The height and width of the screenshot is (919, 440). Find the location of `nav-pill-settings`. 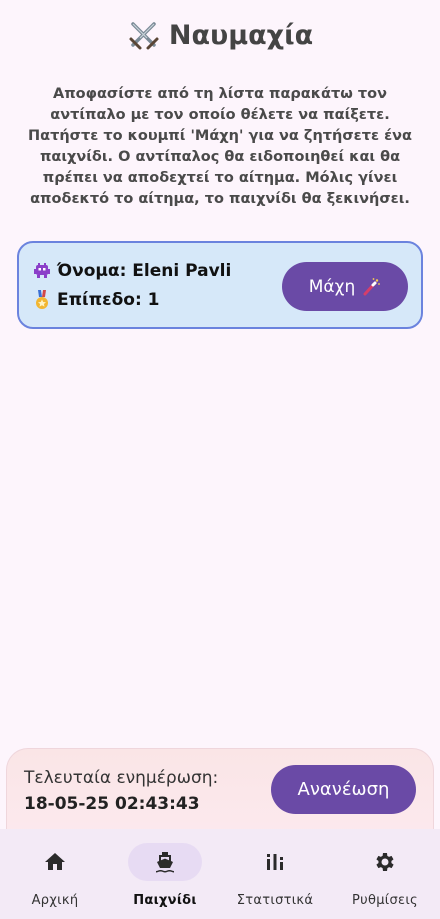

nav-pill-settings is located at coordinates (385, 862).